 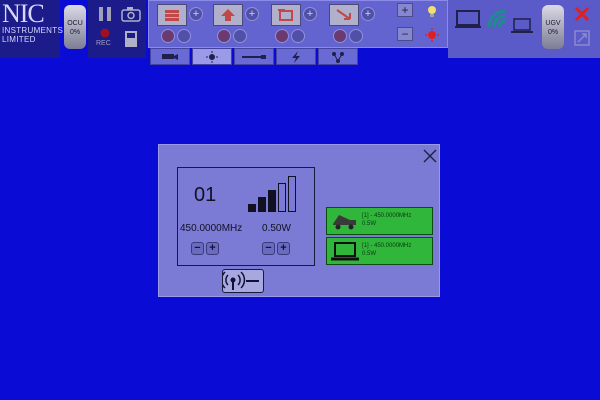 I want to click on logo-text: NIC, so click(x=23, y=14).